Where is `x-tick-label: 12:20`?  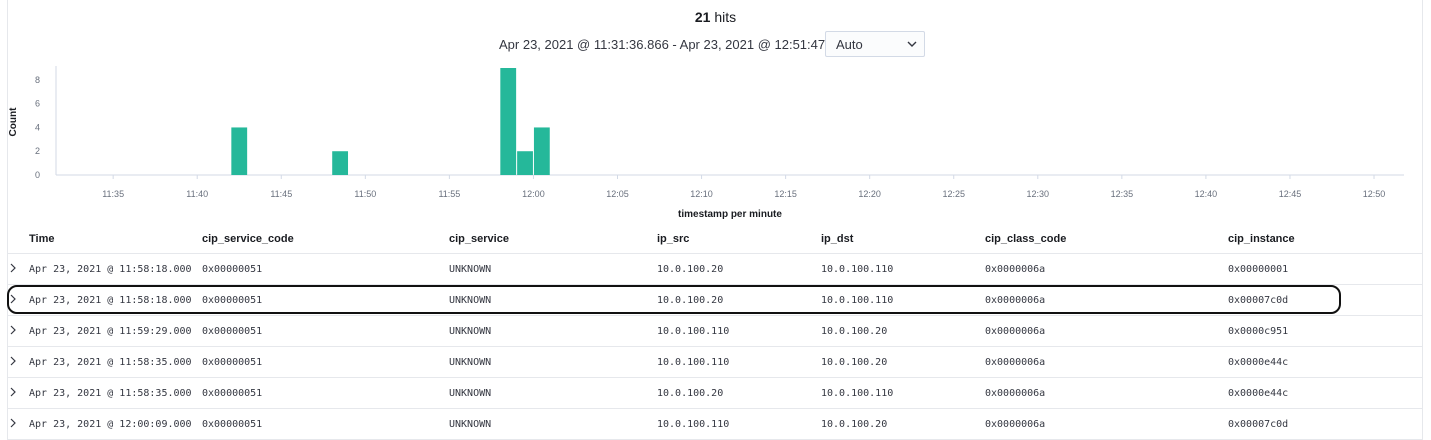
x-tick-label: 12:20 is located at coordinates (869, 194).